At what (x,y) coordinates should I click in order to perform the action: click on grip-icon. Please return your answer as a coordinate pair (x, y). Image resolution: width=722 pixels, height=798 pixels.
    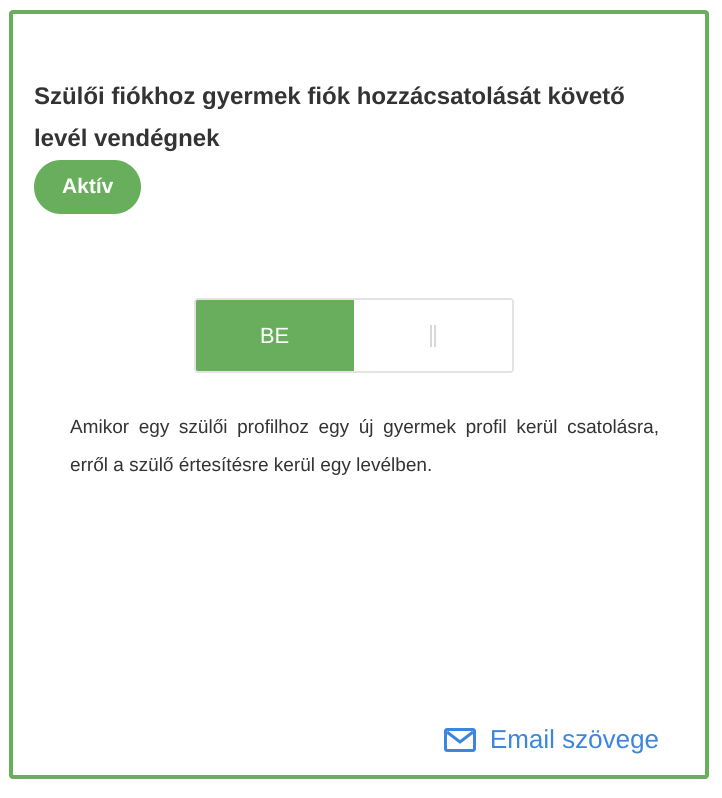
    Looking at the image, I should click on (433, 335).